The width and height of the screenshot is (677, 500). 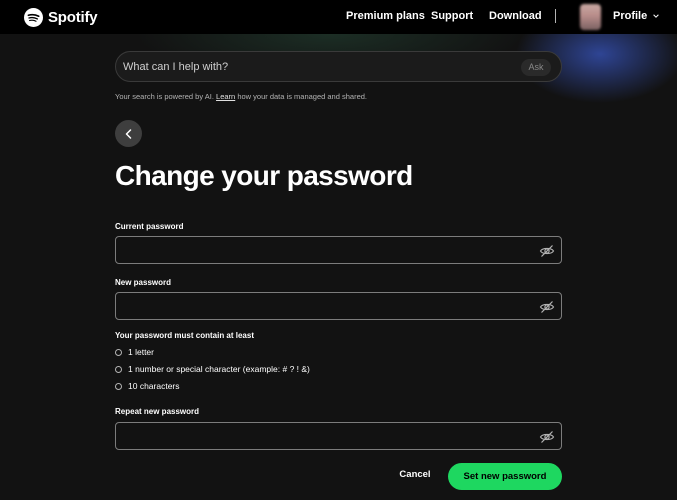 I want to click on ai-search-input, so click(x=313, y=67).